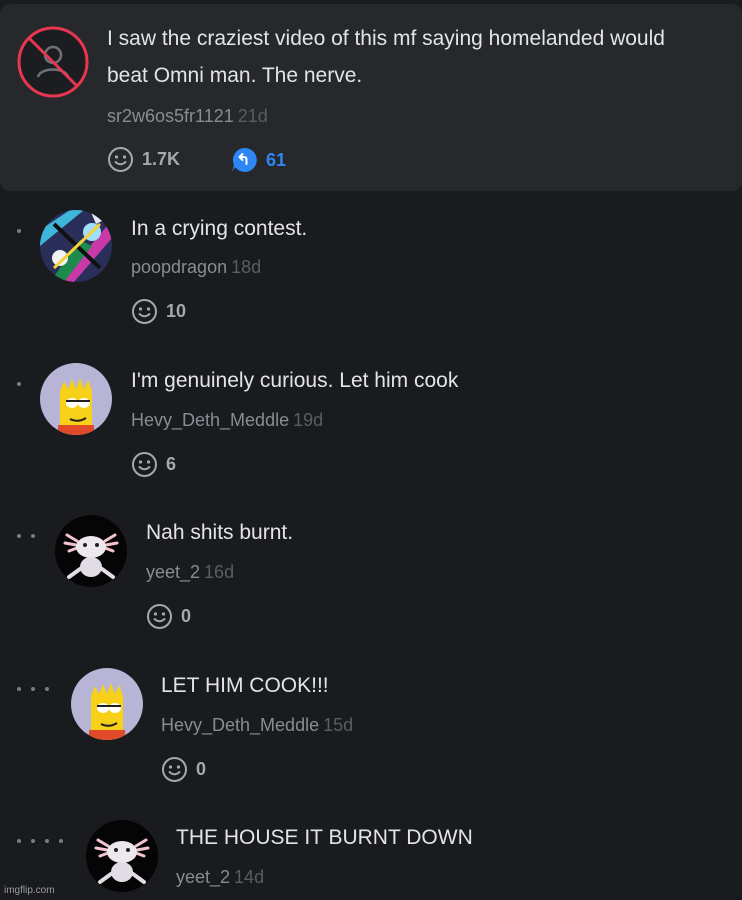 The height and width of the screenshot is (900, 742). What do you see at coordinates (338, 725) in the screenshot?
I see `comment-age: 15d` at bounding box center [338, 725].